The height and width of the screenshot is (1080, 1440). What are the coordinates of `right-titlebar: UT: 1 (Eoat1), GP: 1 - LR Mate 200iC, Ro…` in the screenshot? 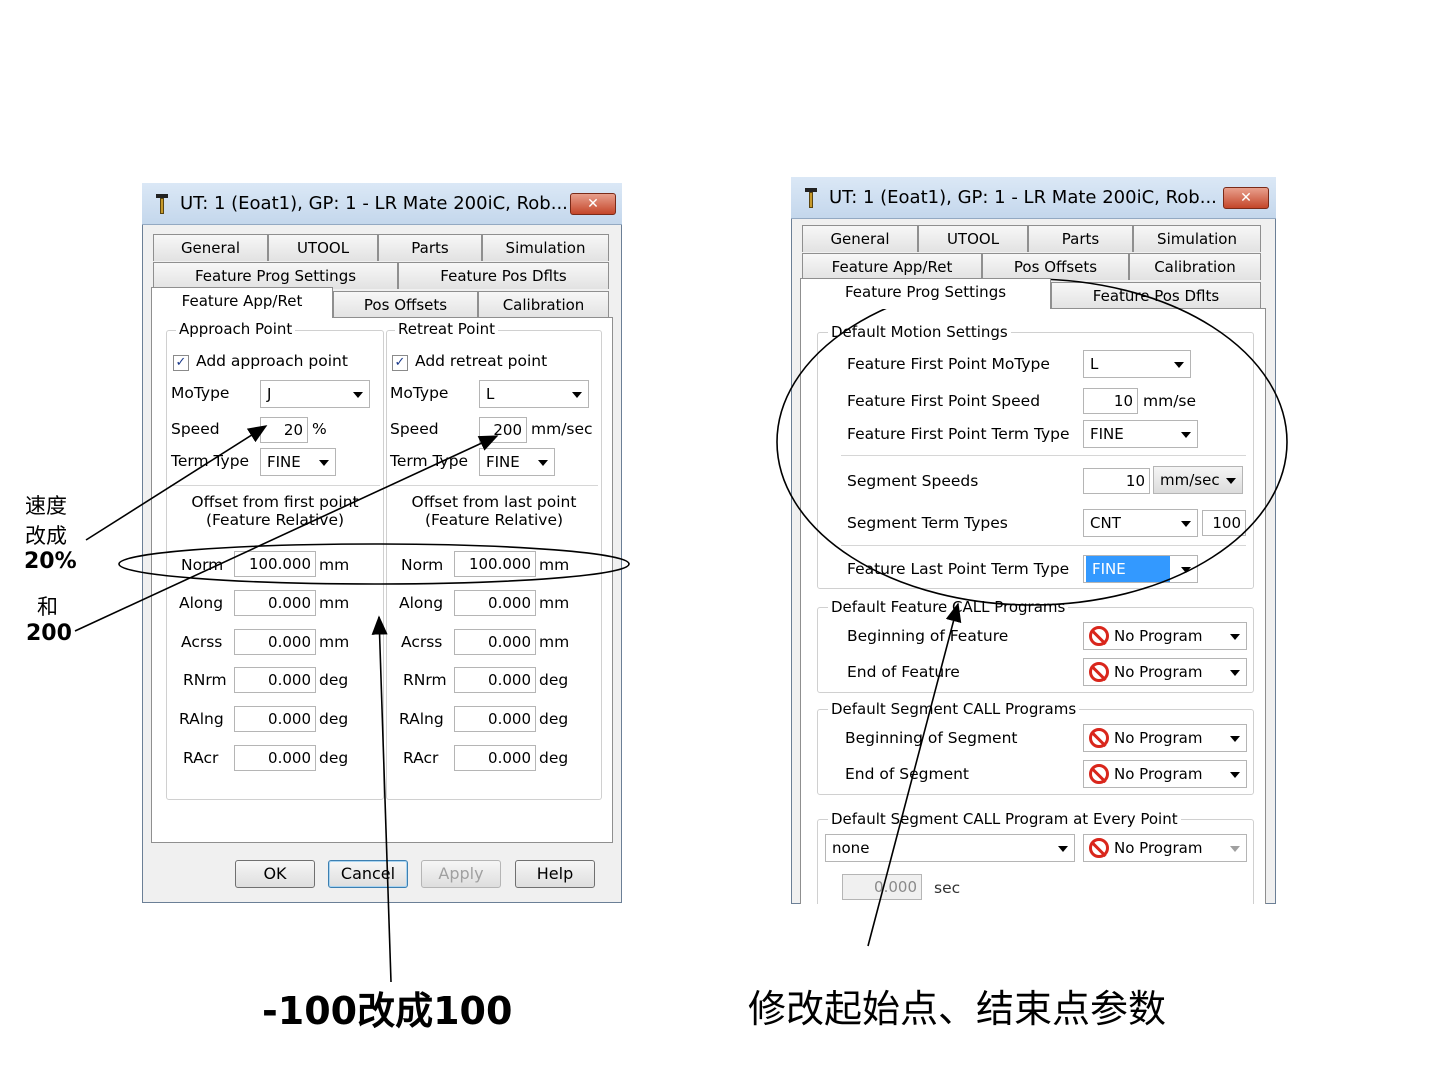 It's located at (1033, 198).